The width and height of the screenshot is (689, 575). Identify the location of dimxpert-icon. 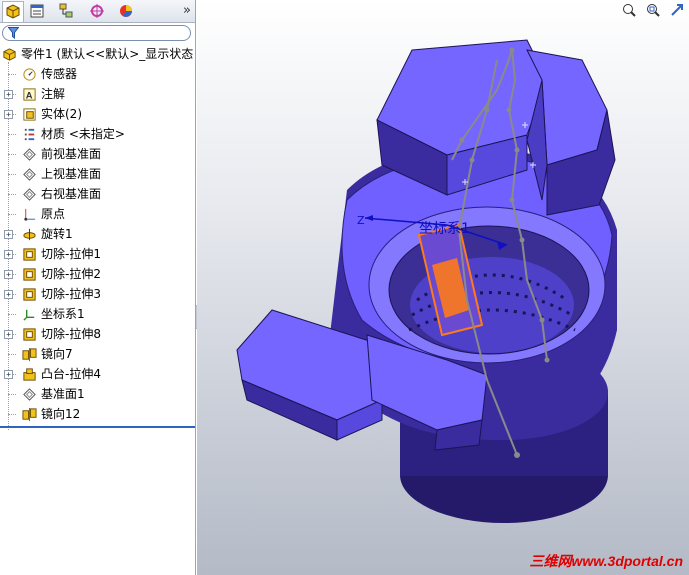
(97, 11).